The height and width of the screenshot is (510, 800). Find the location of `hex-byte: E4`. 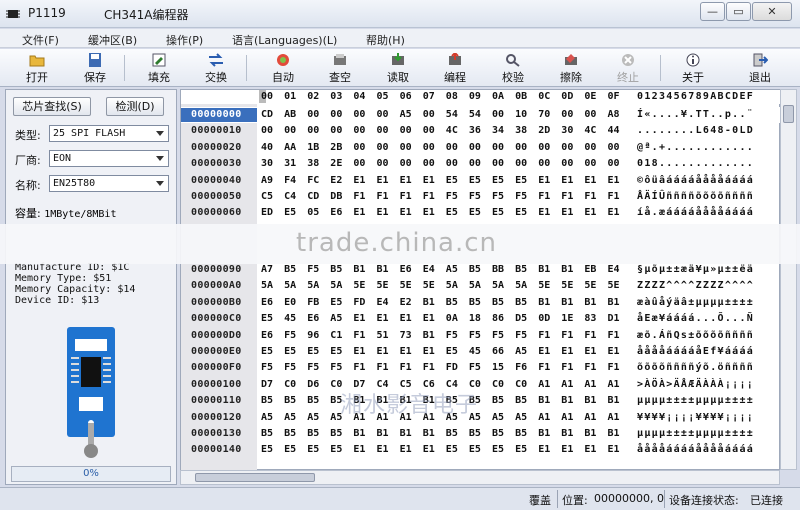

hex-byte: E4 is located at coordinates (429, 269).